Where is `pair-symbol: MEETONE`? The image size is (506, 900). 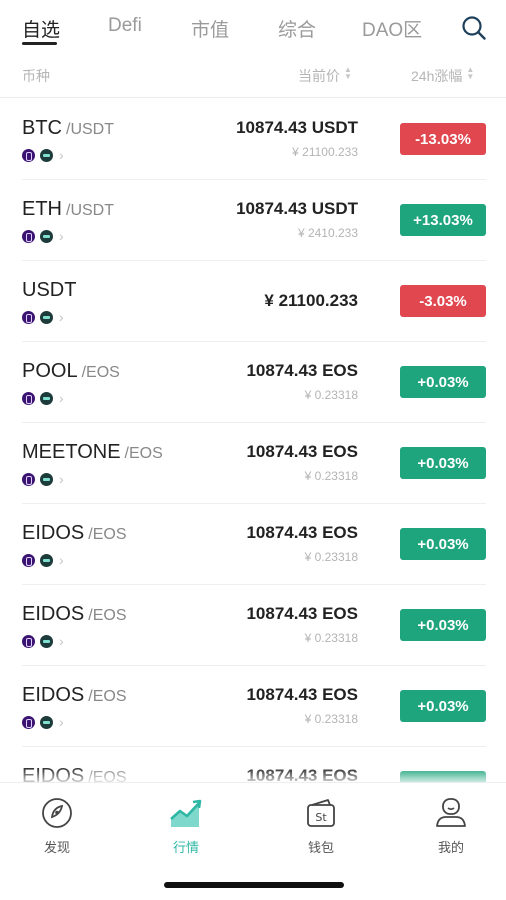 pair-symbol: MEETONE is located at coordinates (71, 452).